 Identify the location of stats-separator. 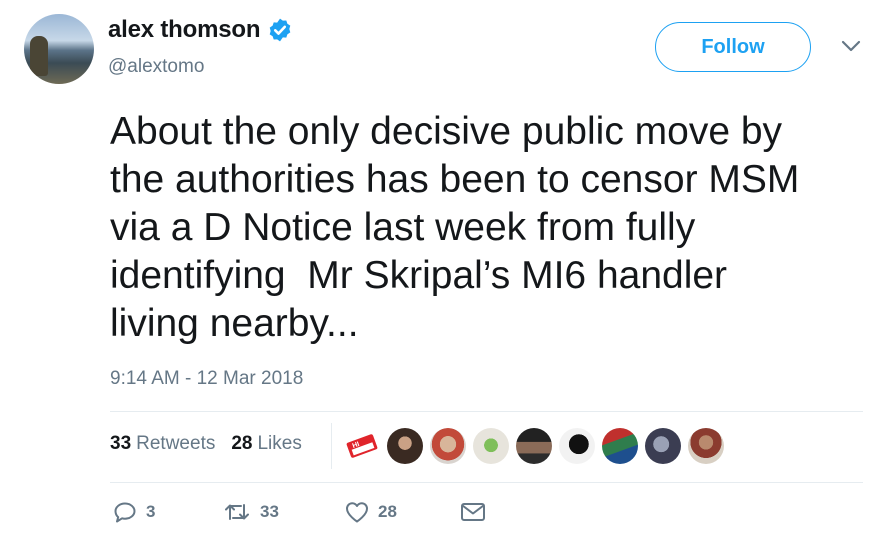
(331, 446).